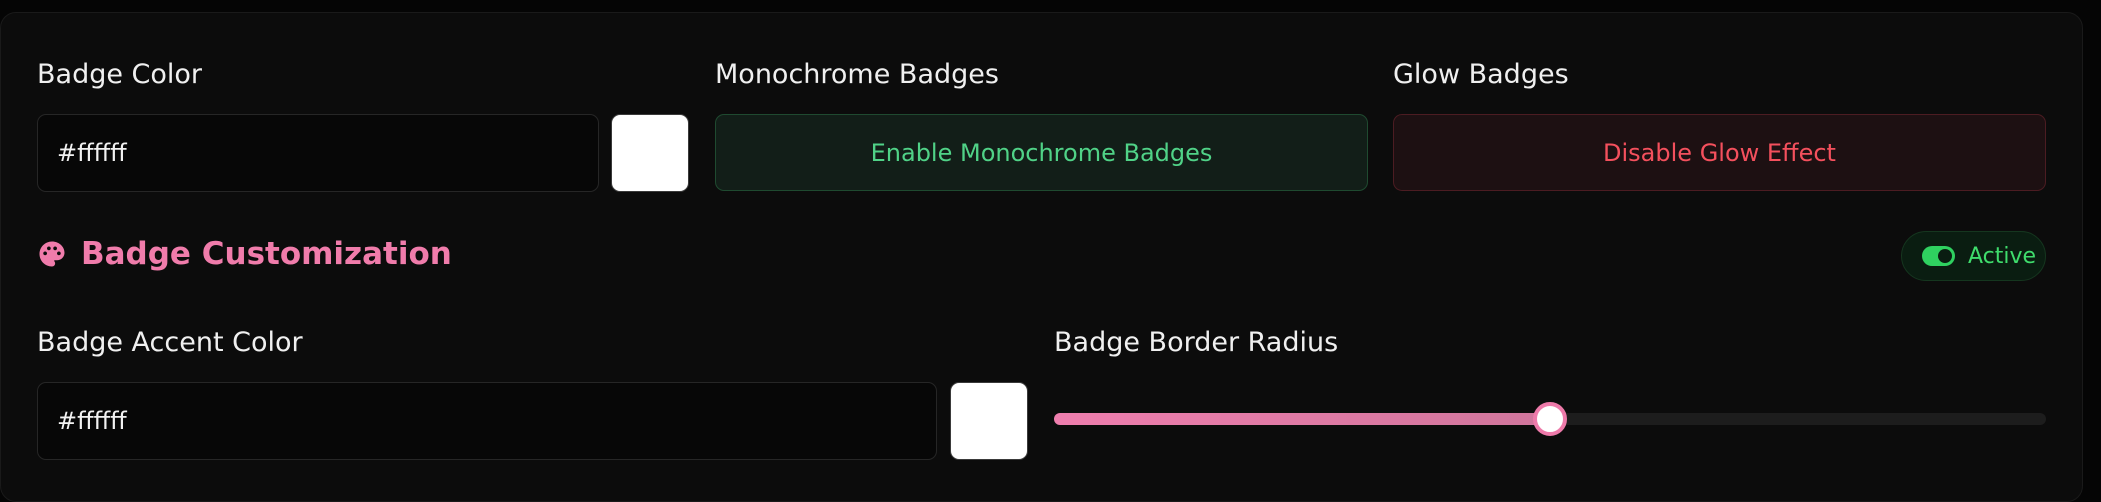 This screenshot has width=2101, height=502. Describe the element at coordinates (170, 342) in the screenshot. I see `badge-accent-color-label: Badge Accent Color` at that location.